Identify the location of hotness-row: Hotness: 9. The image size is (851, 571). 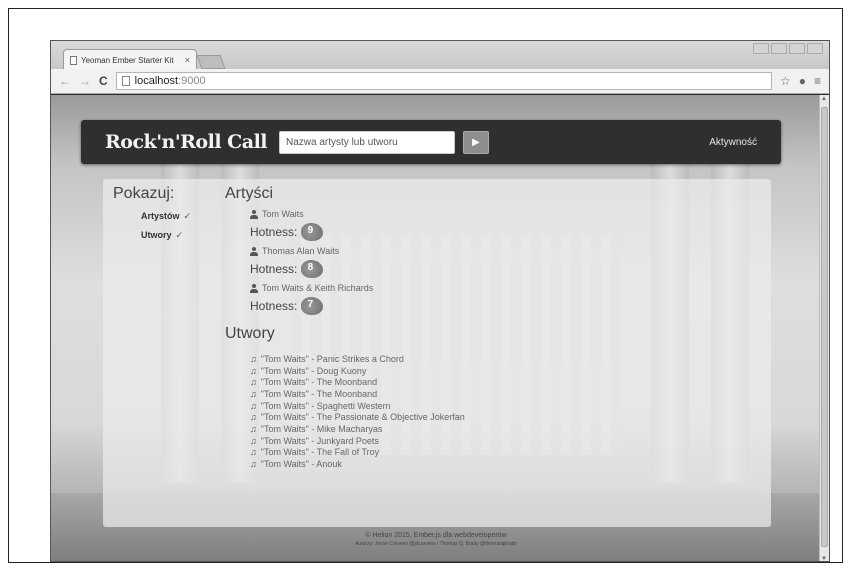
(502, 232).